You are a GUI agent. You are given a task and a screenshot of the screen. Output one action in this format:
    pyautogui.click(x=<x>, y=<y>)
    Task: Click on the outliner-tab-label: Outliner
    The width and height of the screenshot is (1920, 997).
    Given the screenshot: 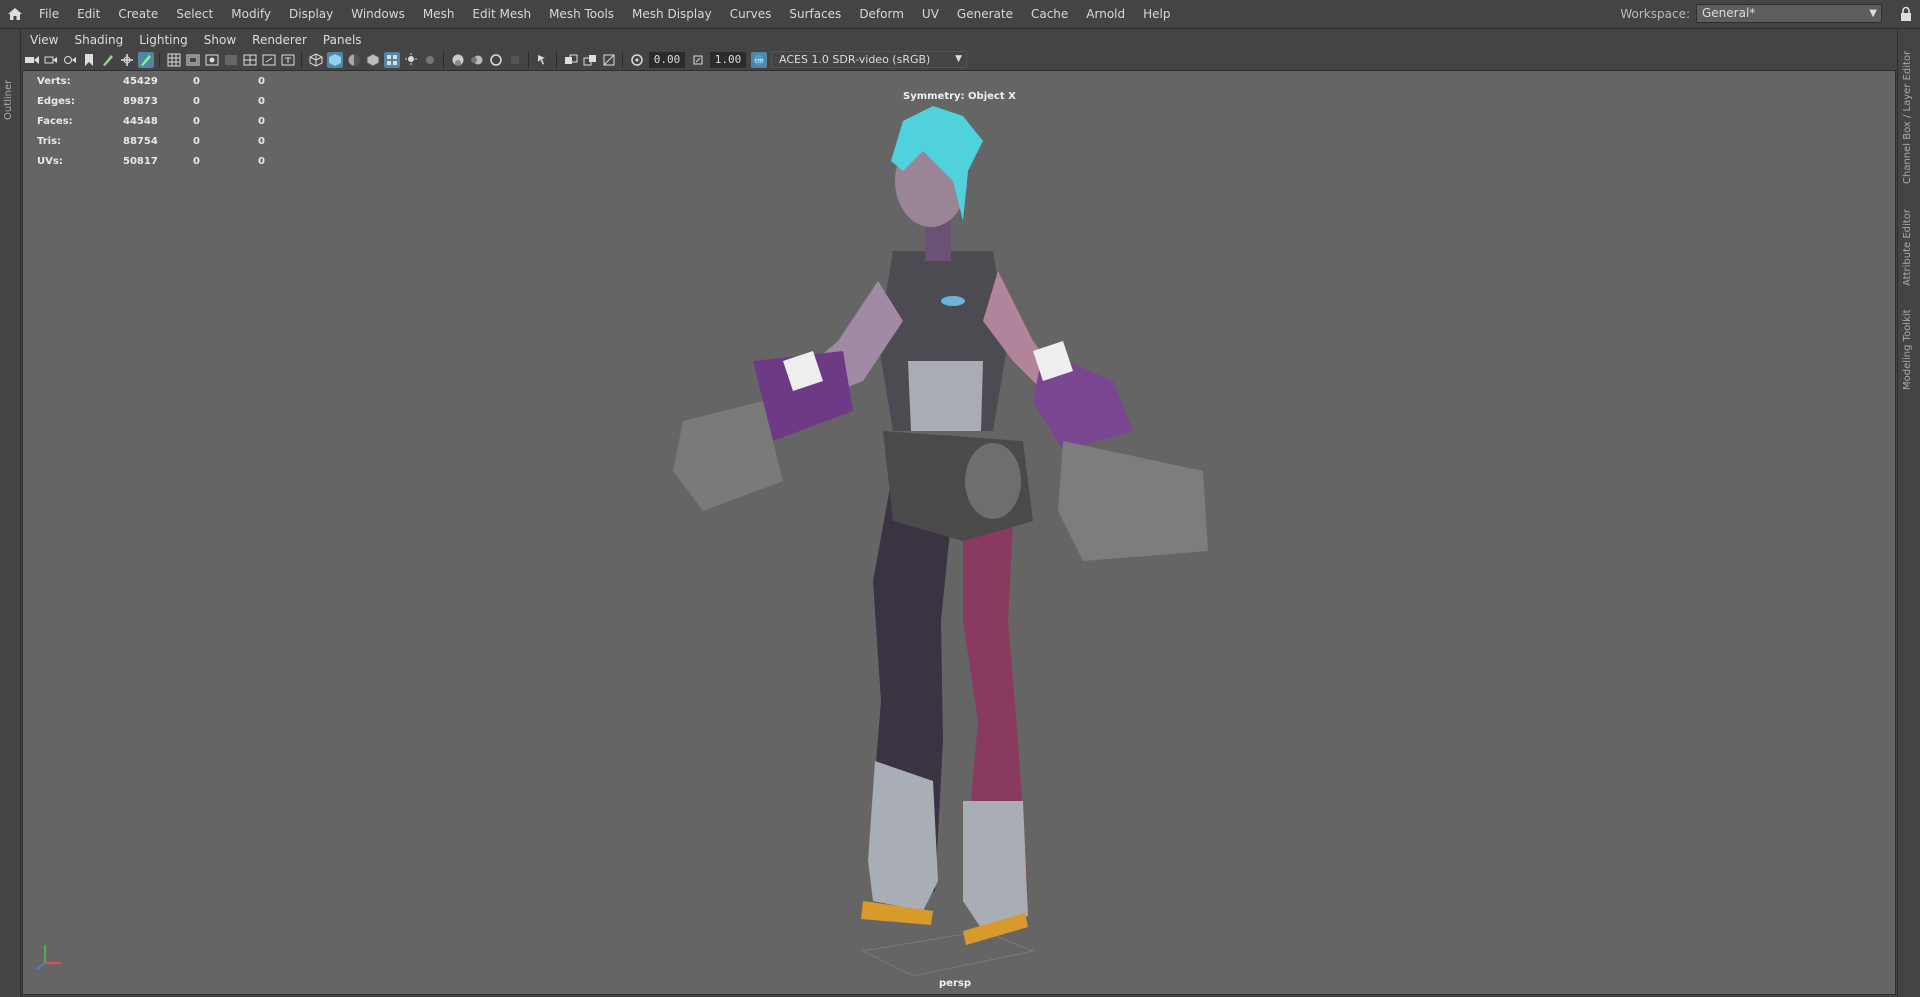 What is the action you would take?
    pyautogui.click(x=8, y=99)
    